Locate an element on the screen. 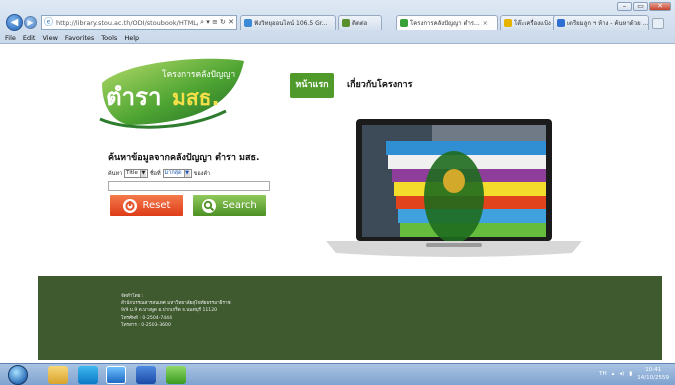 The width and height of the screenshot is (675, 385). tab-current: โครงการคลังปัญญา ตำร... × is located at coordinates (447, 22).